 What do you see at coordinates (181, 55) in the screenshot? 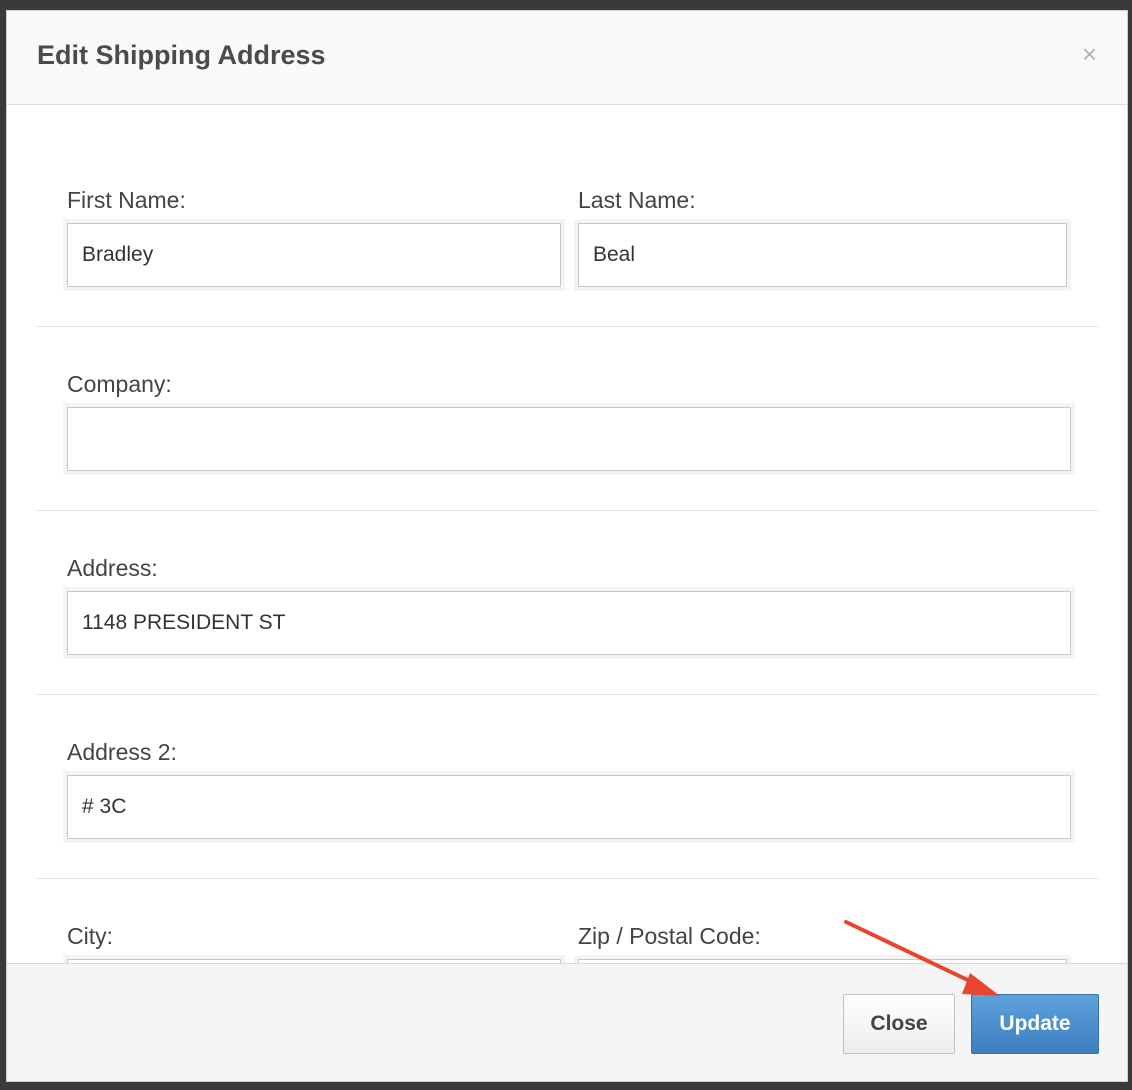
I see `modal-title: Edit Shipping Address` at bounding box center [181, 55].